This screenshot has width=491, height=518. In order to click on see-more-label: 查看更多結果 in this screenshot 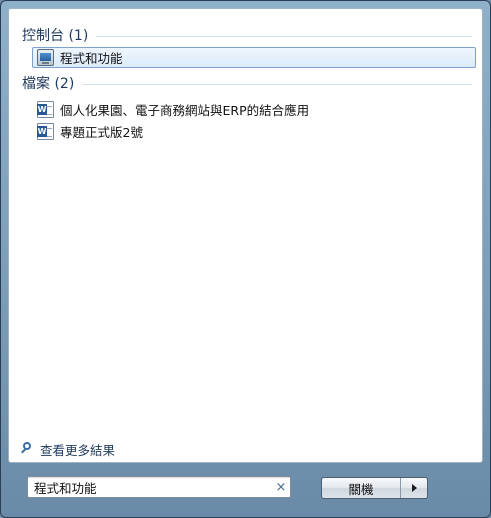, I will do `click(78, 450)`.